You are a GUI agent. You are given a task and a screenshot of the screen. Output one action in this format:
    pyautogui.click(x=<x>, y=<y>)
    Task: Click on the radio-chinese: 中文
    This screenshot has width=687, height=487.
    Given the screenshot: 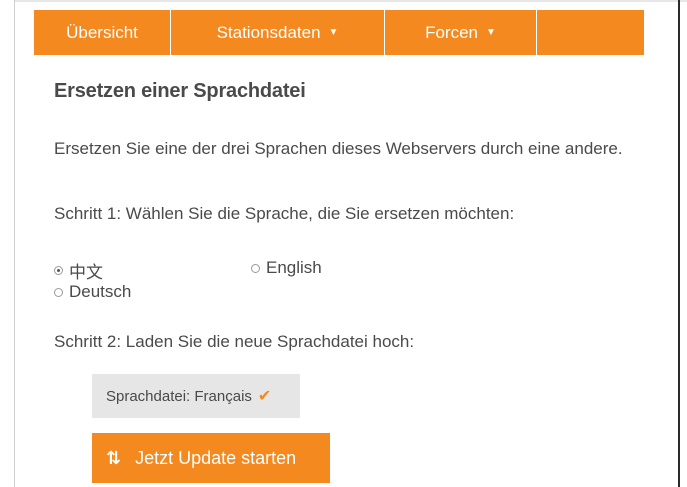 What is the action you would take?
    pyautogui.click(x=78, y=270)
    